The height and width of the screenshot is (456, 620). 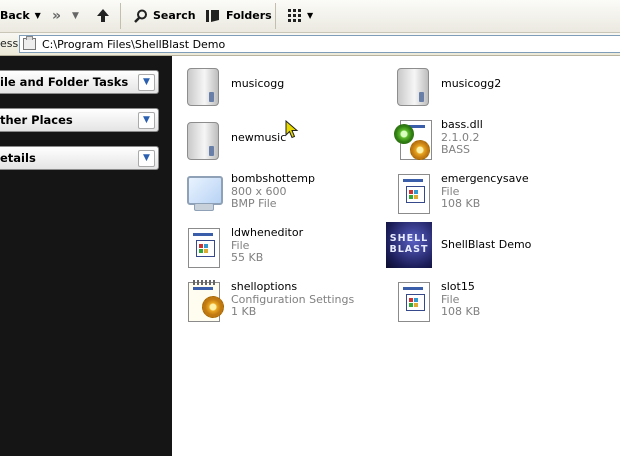 What do you see at coordinates (456, 149) in the screenshot?
I see `file-description: BASS` at bounding box center [456, 149].